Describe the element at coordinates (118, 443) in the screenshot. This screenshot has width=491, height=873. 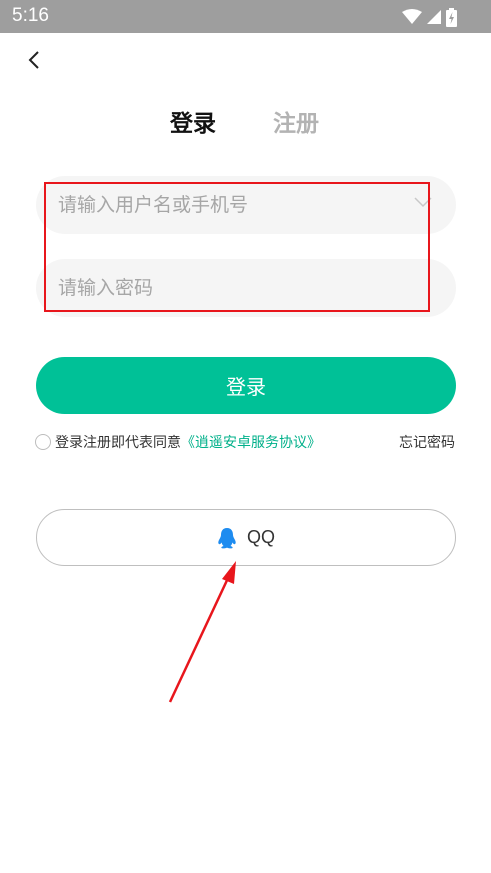
I see `agreement-text: 登录注册即代表同意` at that location.